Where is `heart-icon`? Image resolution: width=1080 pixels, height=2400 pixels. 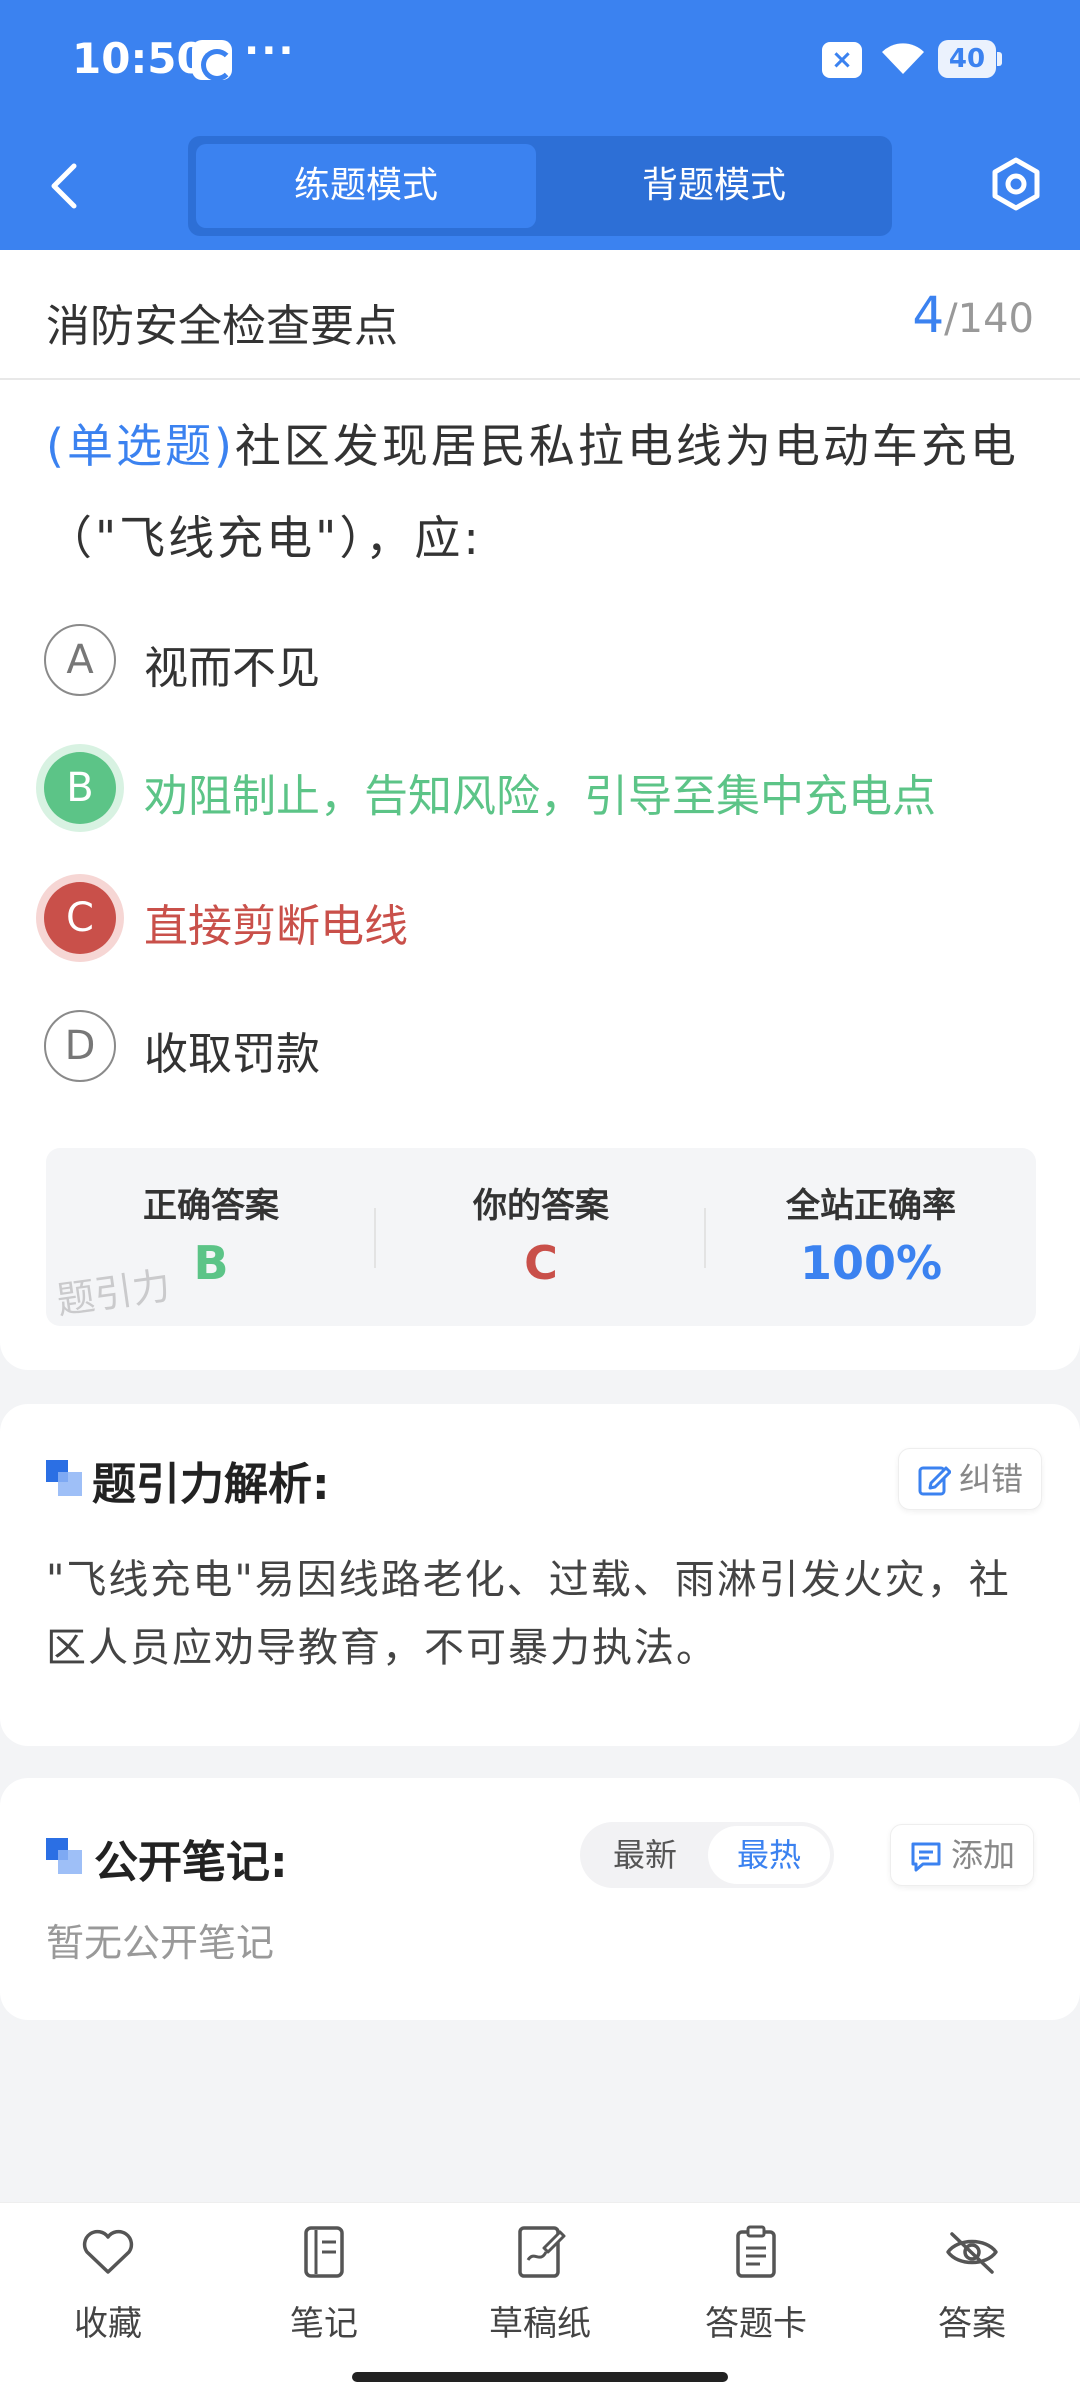 heart-icon is located at coordinates (108, 2251).